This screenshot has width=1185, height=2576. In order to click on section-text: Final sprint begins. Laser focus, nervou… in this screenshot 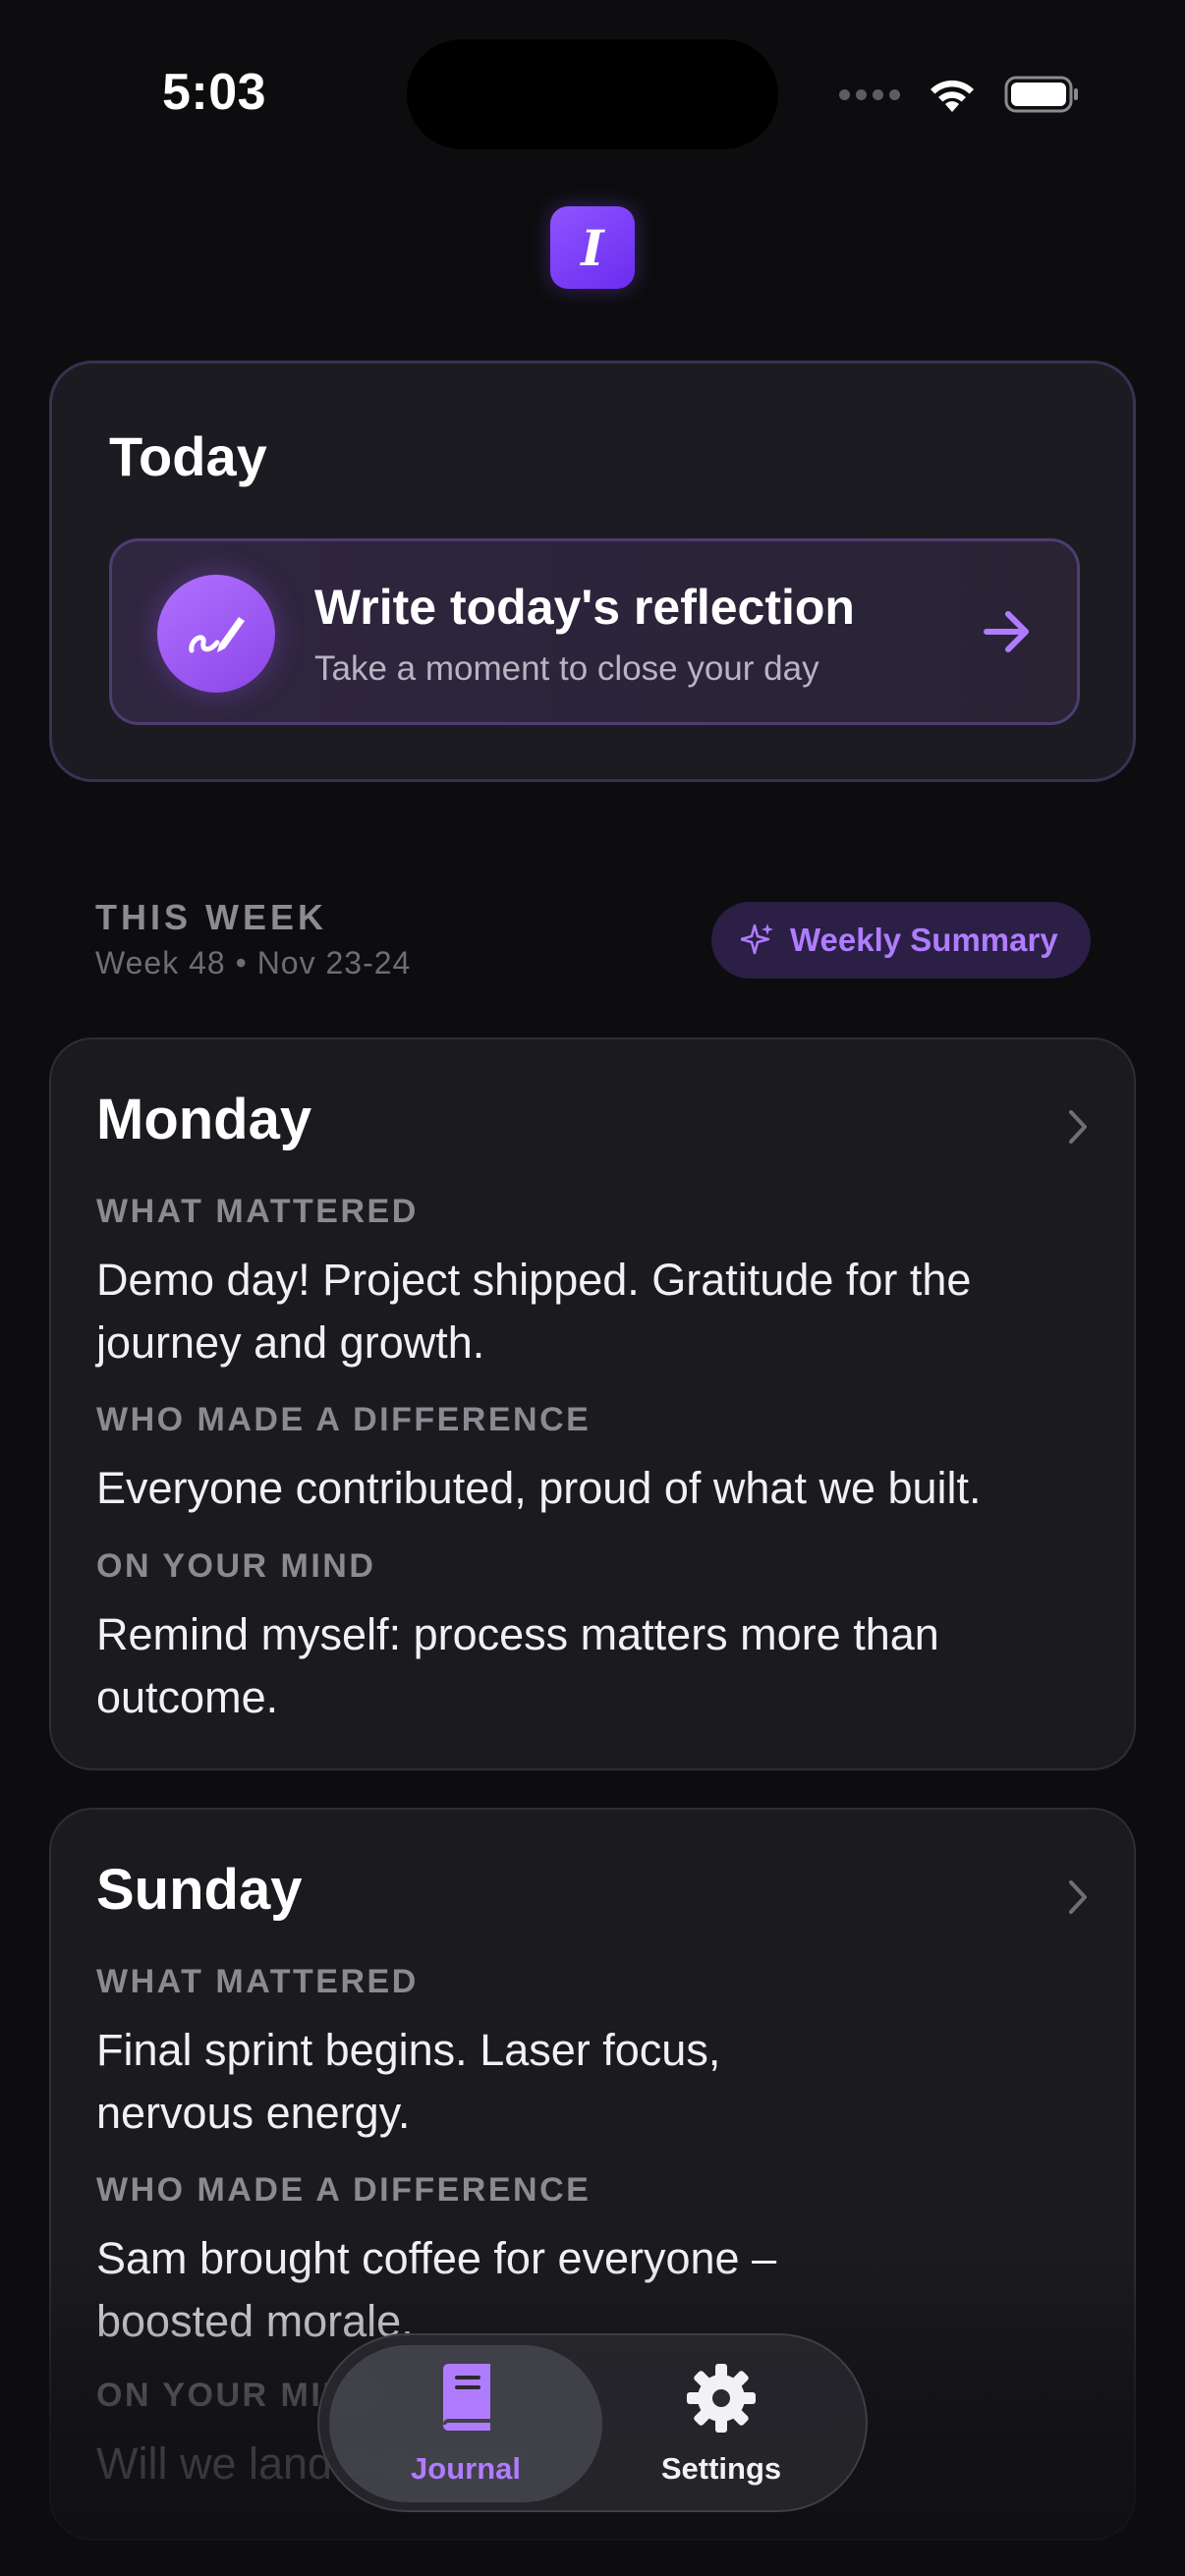, I will do `click(409, 2081)`.